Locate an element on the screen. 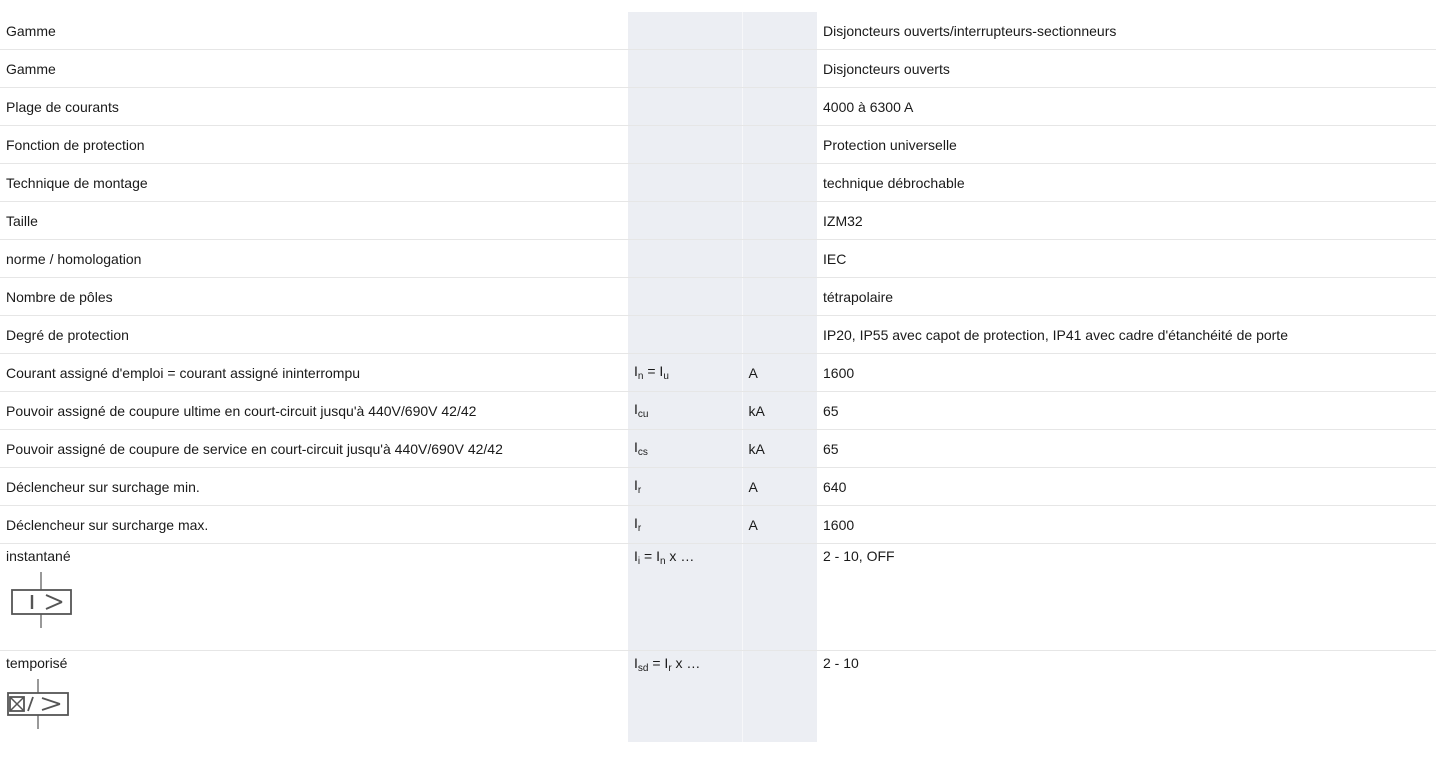 Image resolution: width=1436 pixels, height=765 pixels. row-label: Fonction de protection is located at coordinates (314, 144).